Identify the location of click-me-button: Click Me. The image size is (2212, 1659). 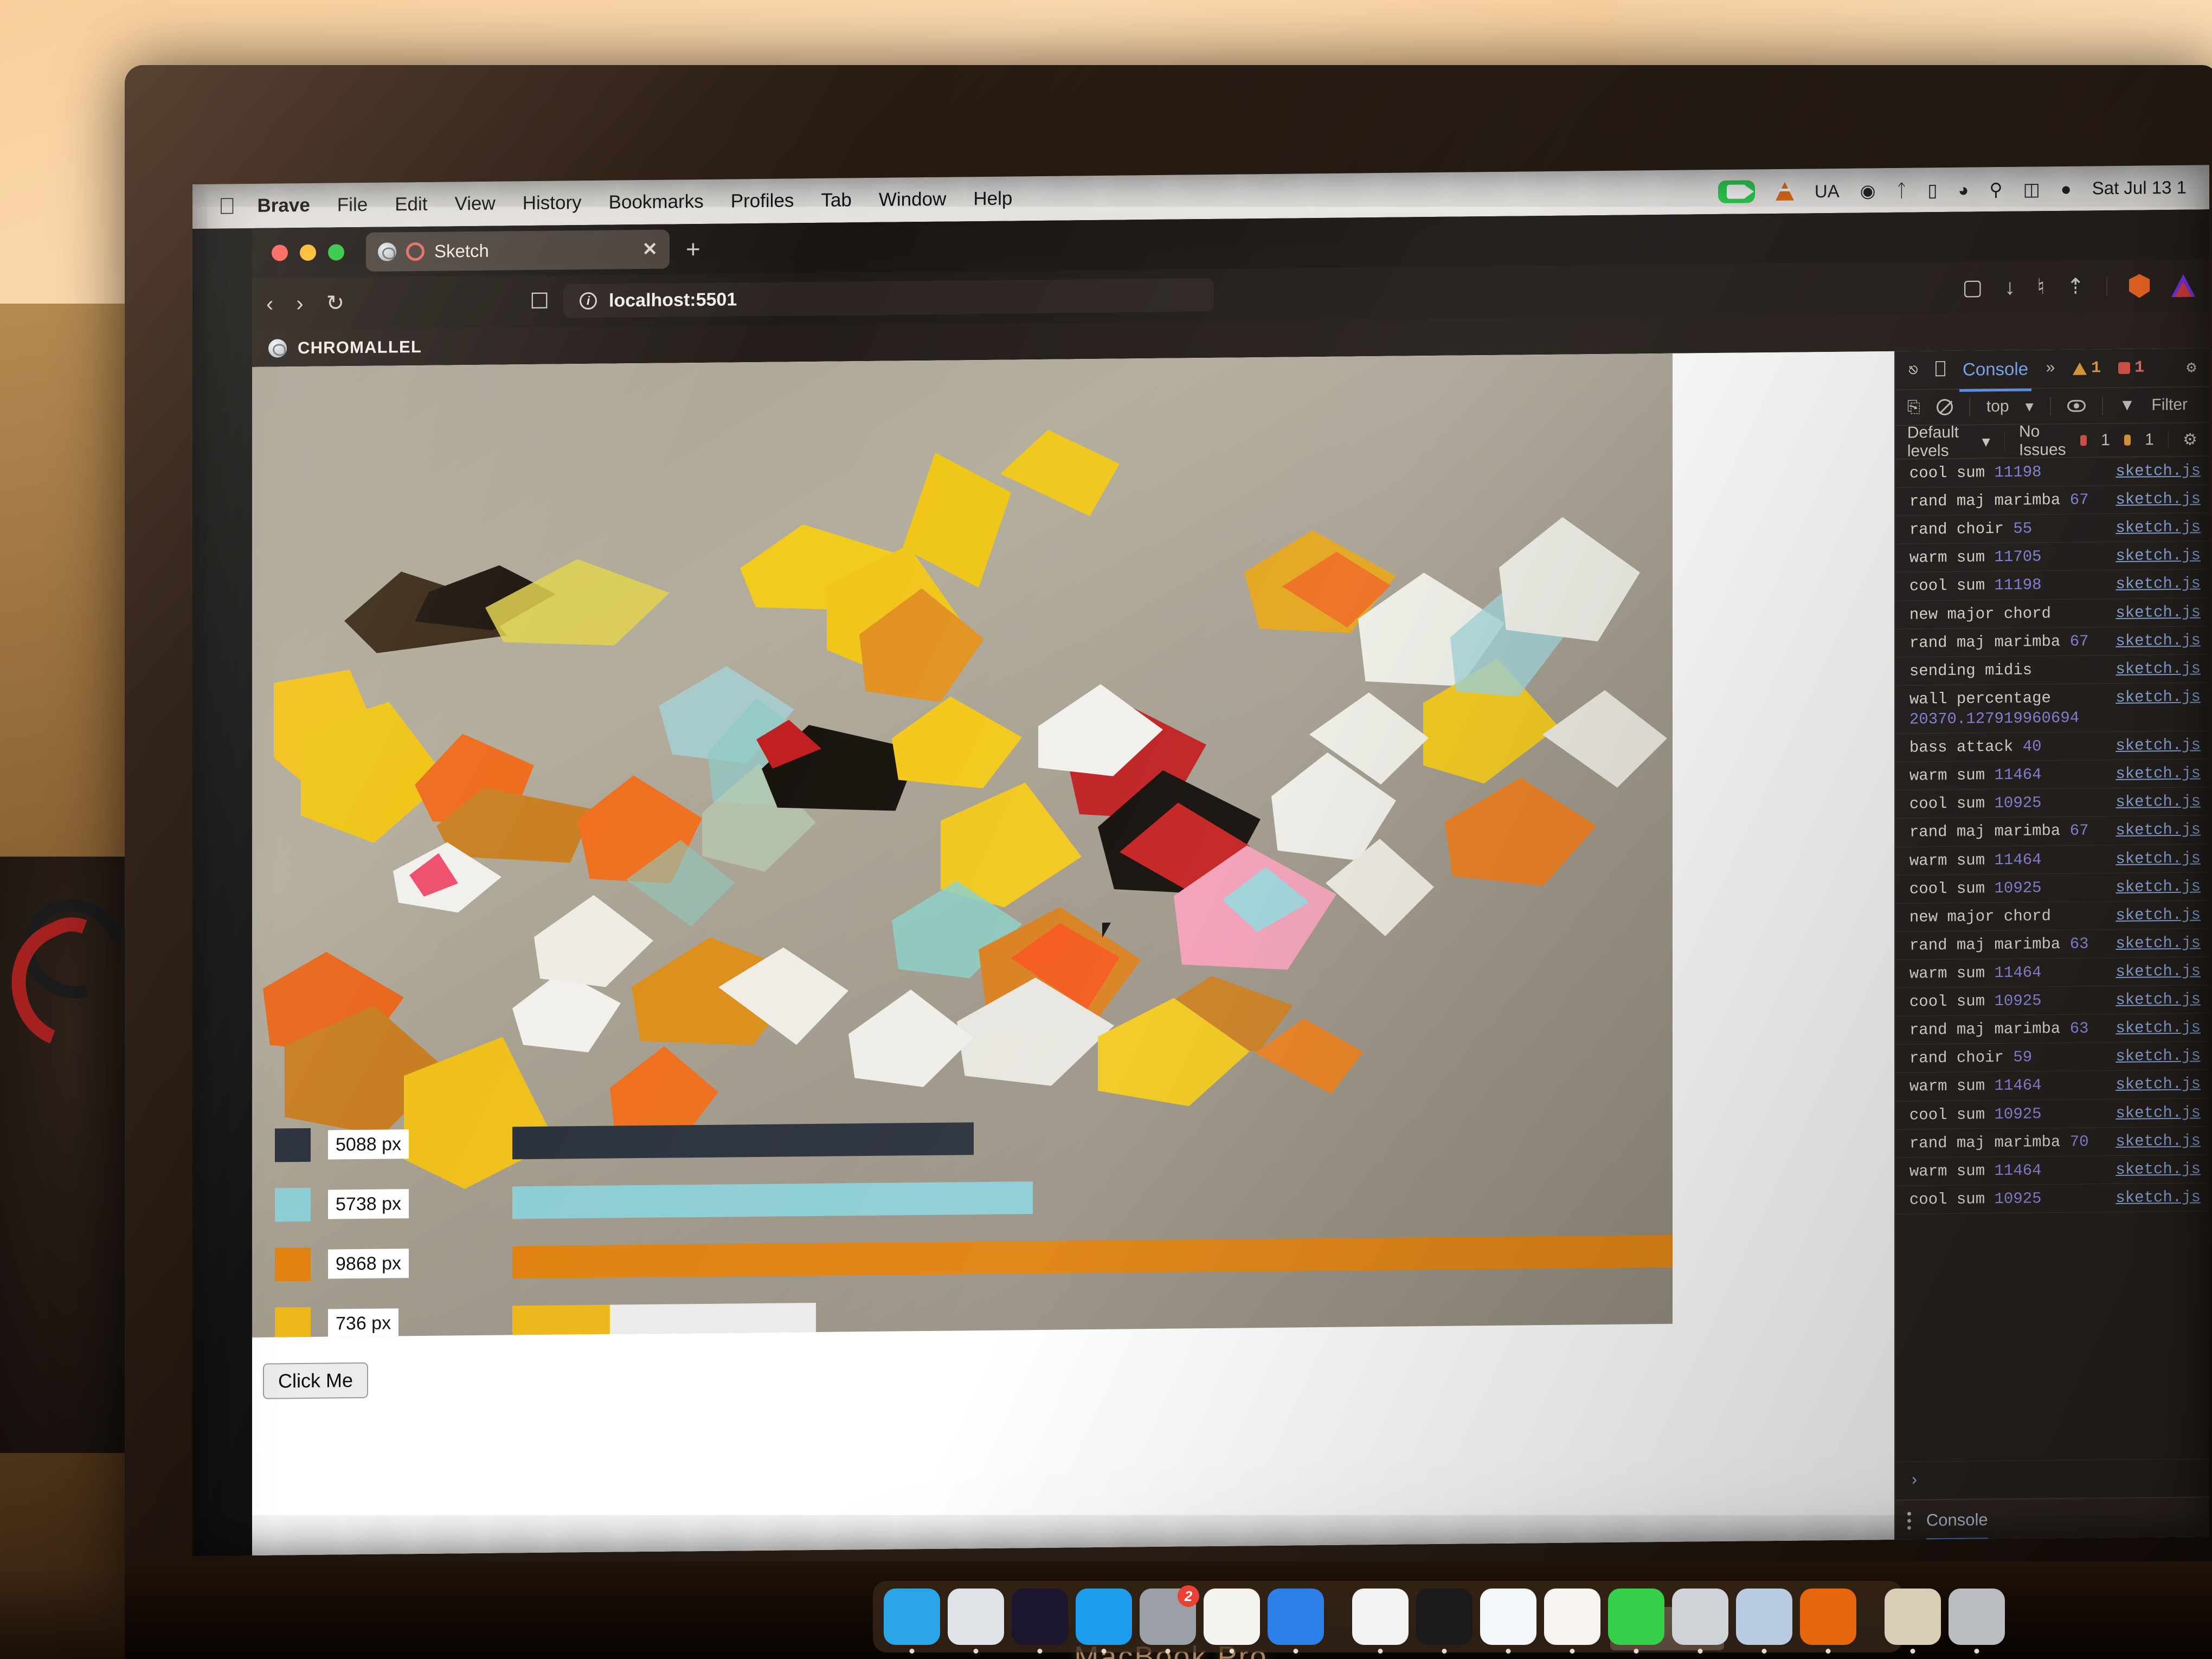
(316, 1380).